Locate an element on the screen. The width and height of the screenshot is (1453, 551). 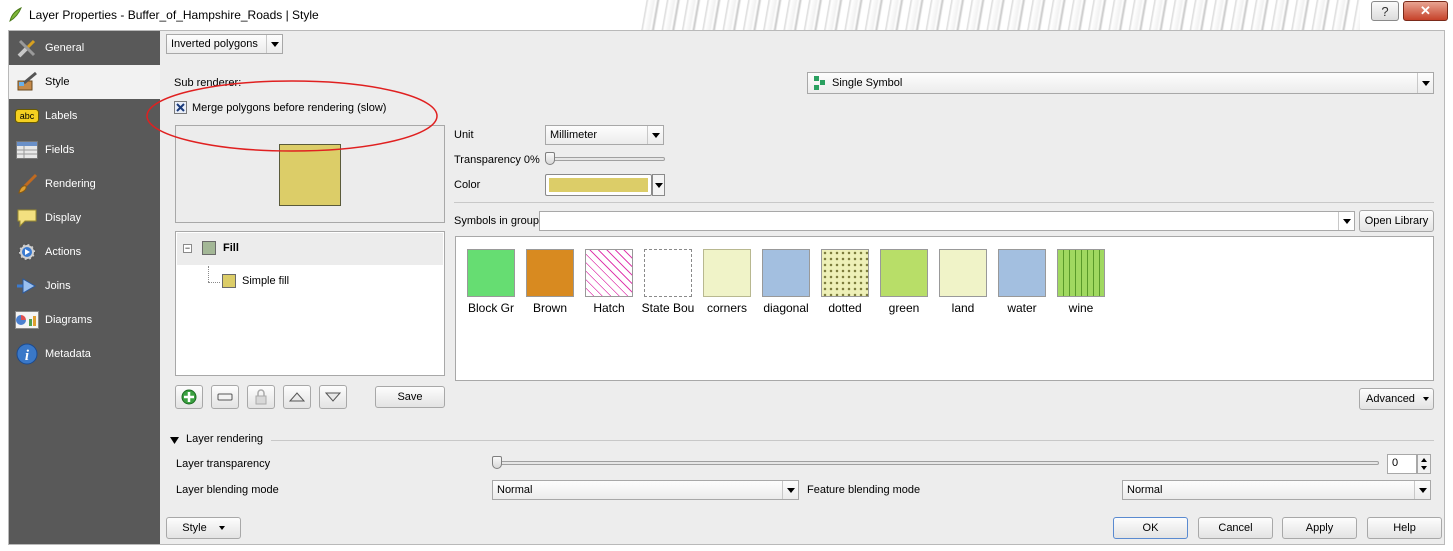
sidebar-item-general: General is located at coordinates (84, 48).